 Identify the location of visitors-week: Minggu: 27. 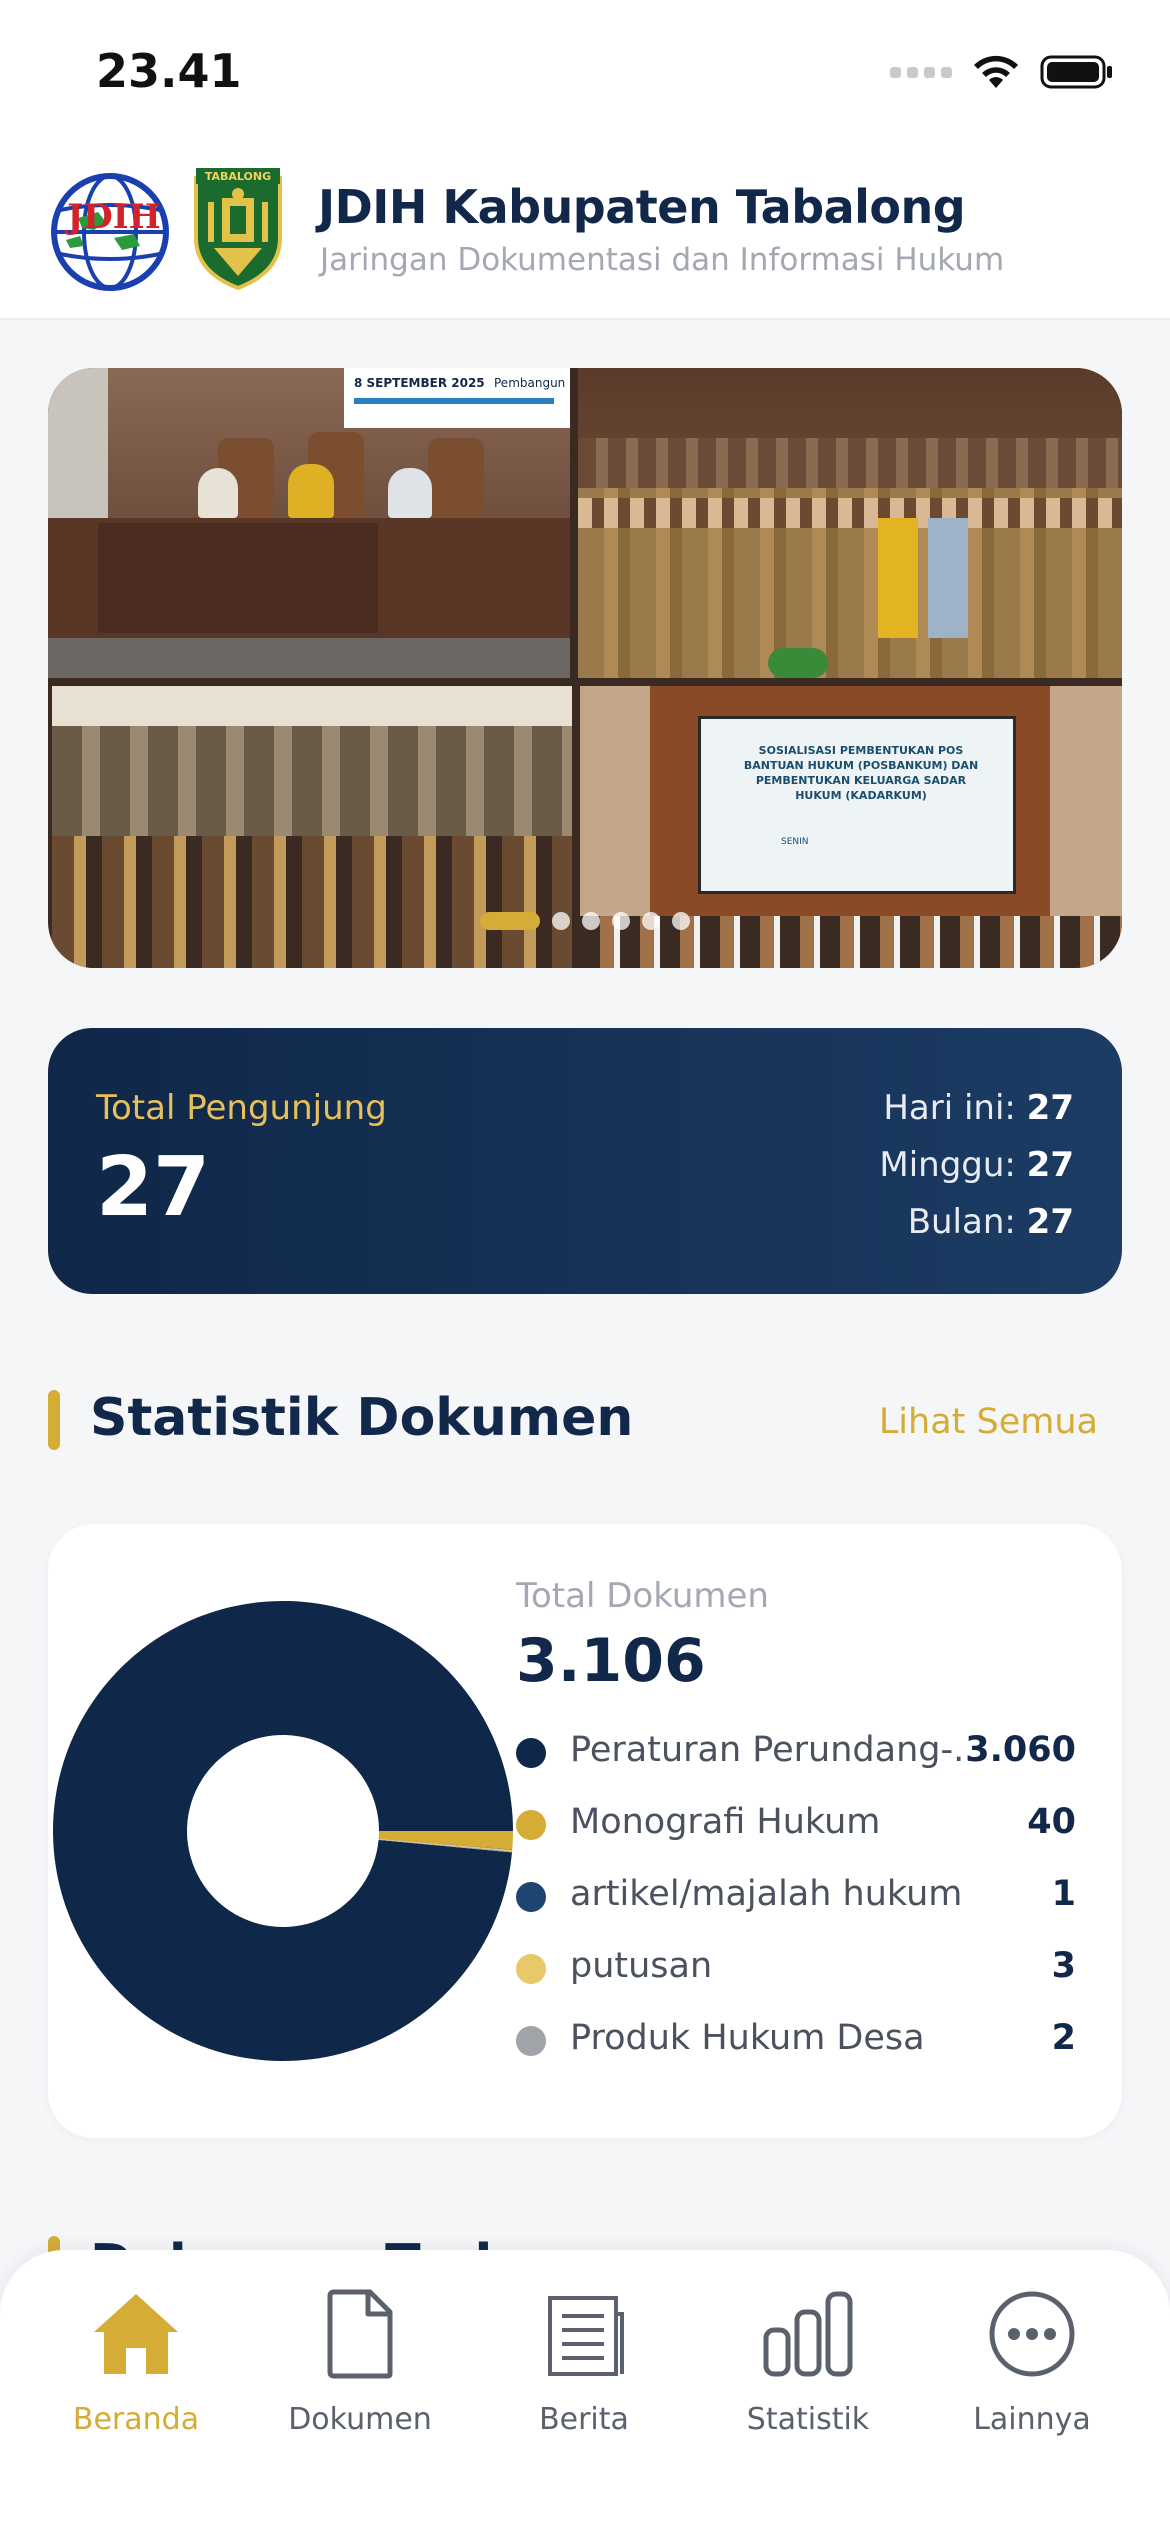
(976, 1165).